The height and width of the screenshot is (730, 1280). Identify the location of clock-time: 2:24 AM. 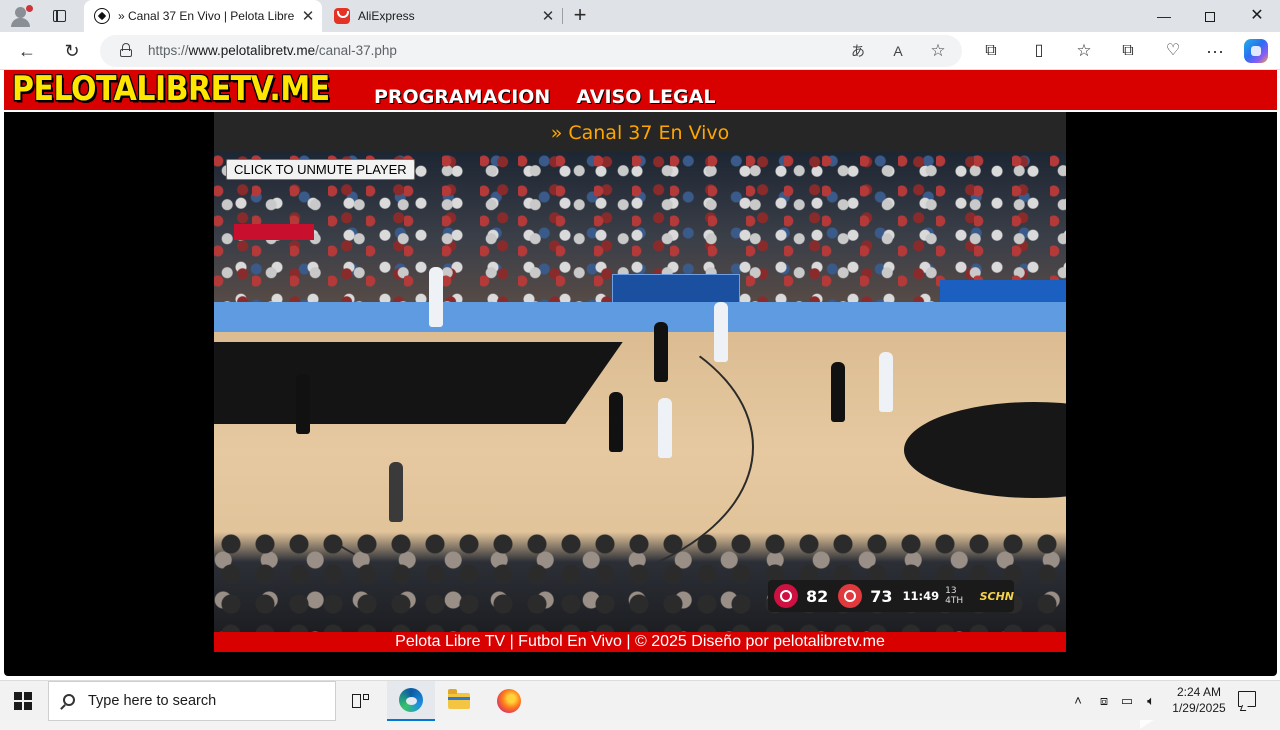
(1199, 692).